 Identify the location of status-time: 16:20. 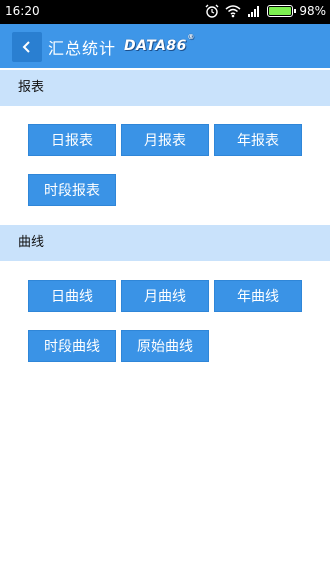
(22, 11).